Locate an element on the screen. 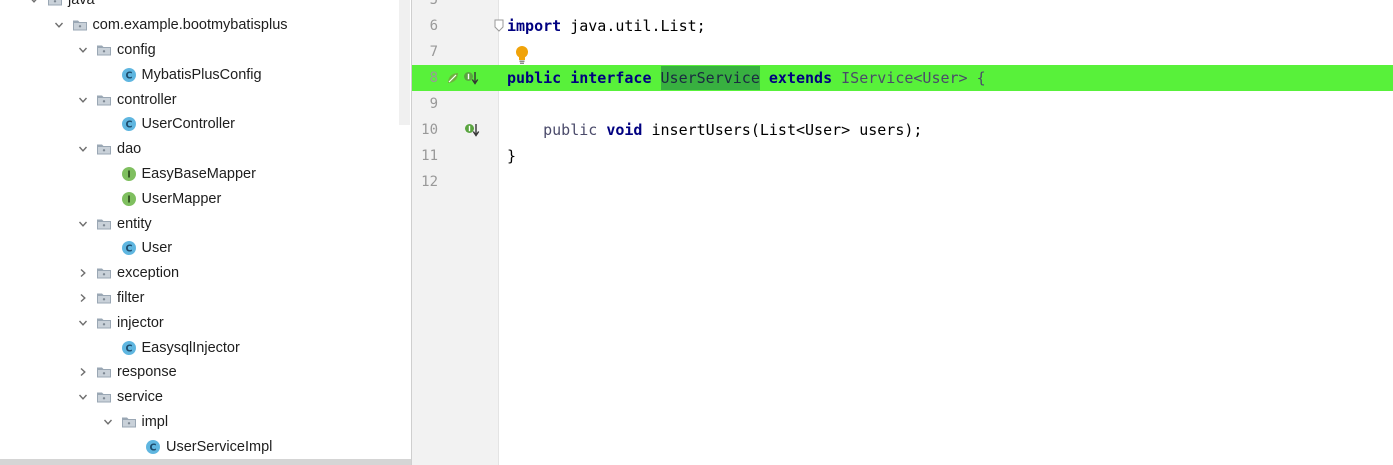 The width and height of the screenshot is (1393, 465). tree-item-controller: controller is located at coordinates (205, 99).